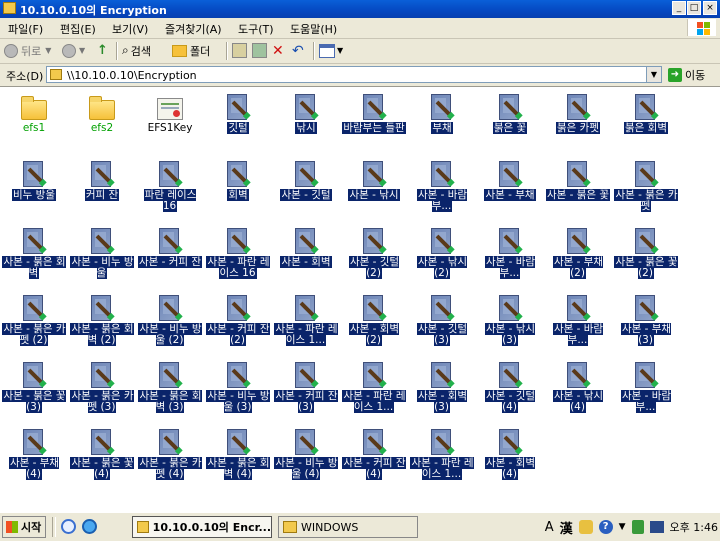 The width and height of the screenshot is (720, 541). Describe the element at coordinates (24, 527) in the screenshot. I see `start-button: 시작` at that location.